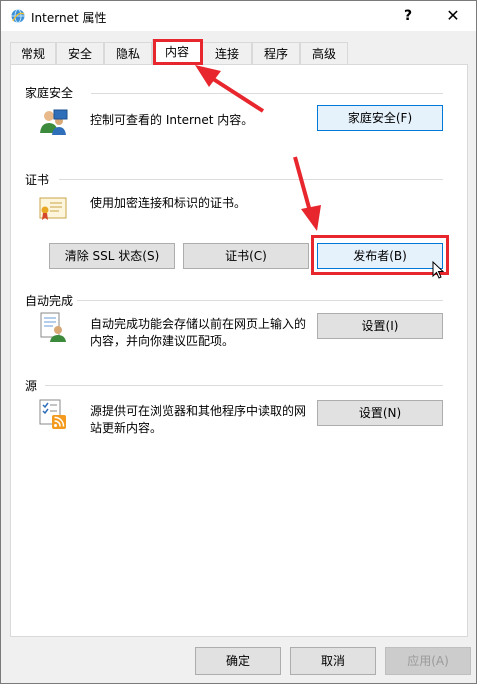 Image resolution: width=477 pixels, height=684 pixels. Describe the element at coordinates (53, 208) in the screenshot. I see `certificate-icon` at that location.